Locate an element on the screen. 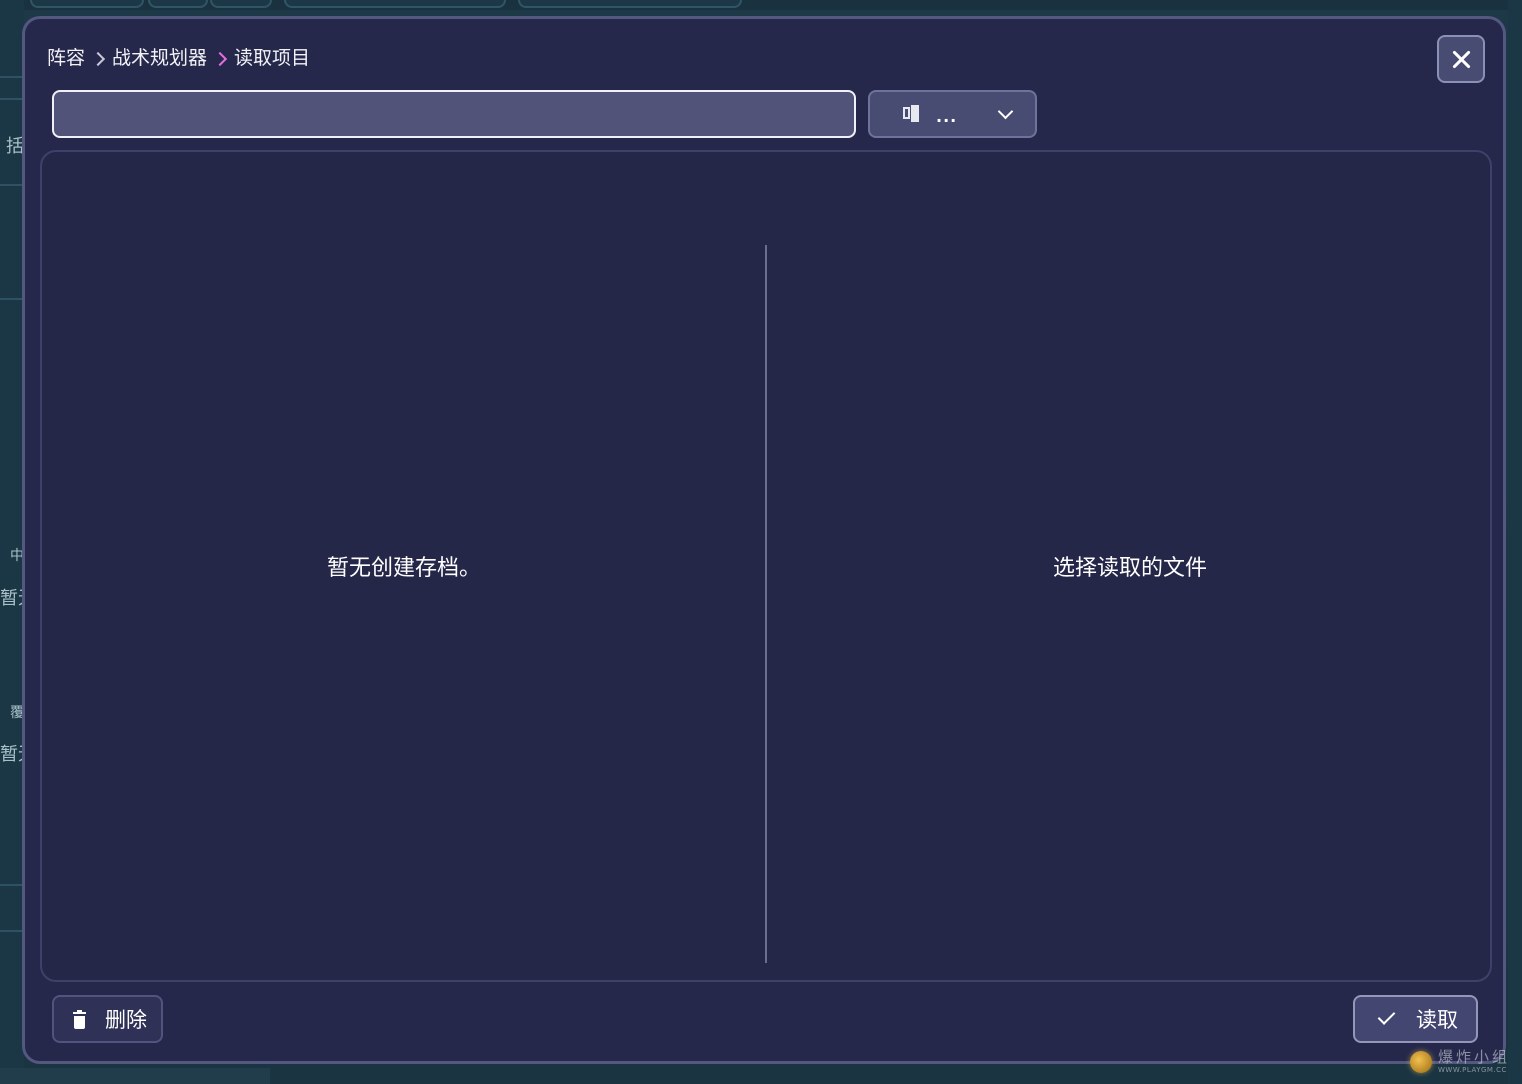  sort-icon is located at coordinates (912, 114).